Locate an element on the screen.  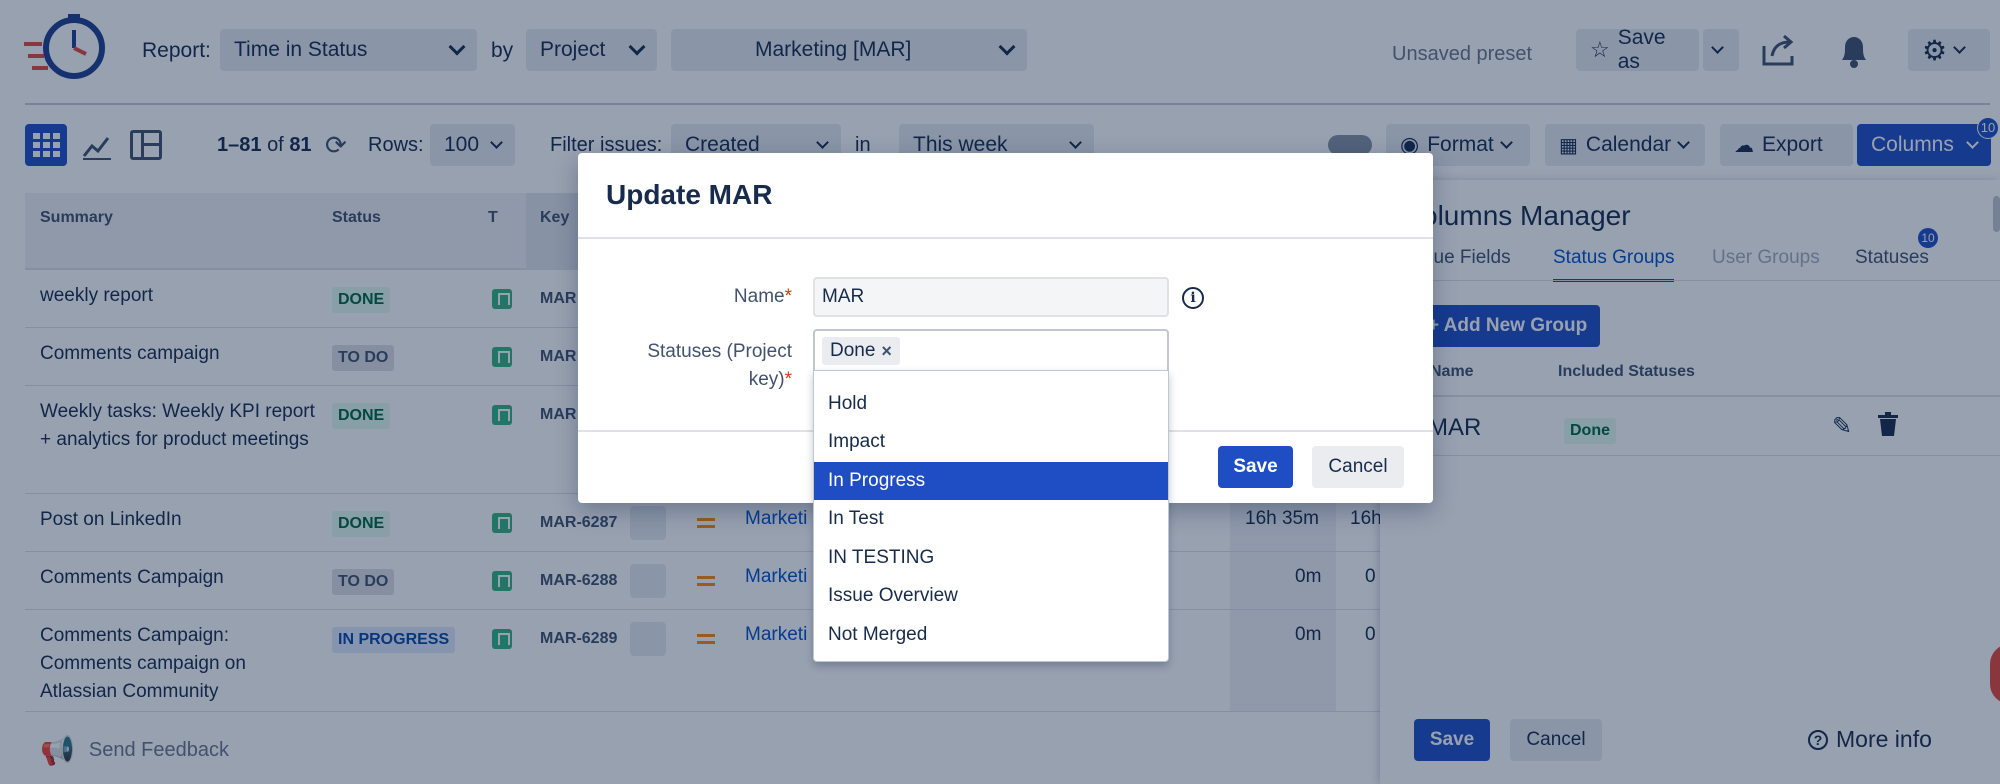
status-option: IN TESTING is located at coordinates (991, 558).